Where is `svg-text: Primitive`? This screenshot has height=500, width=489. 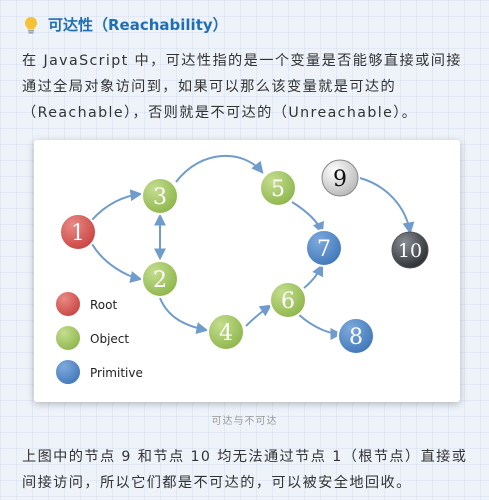 svg-text: Primitive is located at coordinates (116, 373).